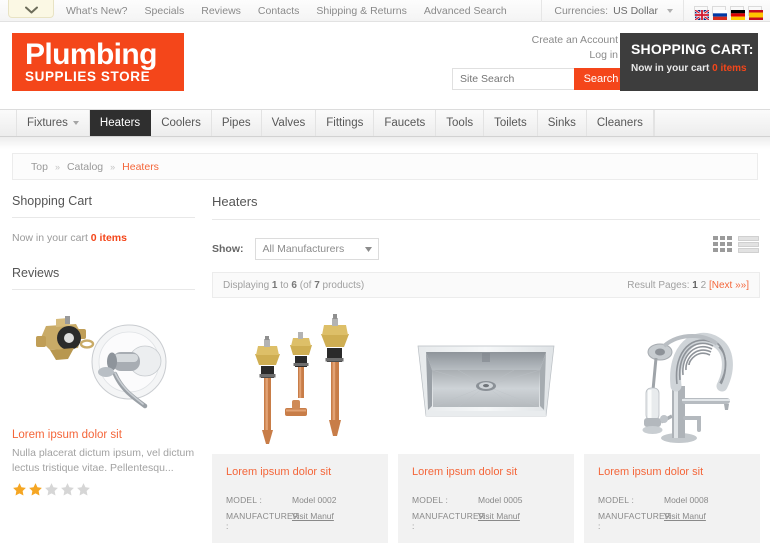 This screenshot has height=547, width=770. I want to click on panel-toggle-button, so click(31, 9).